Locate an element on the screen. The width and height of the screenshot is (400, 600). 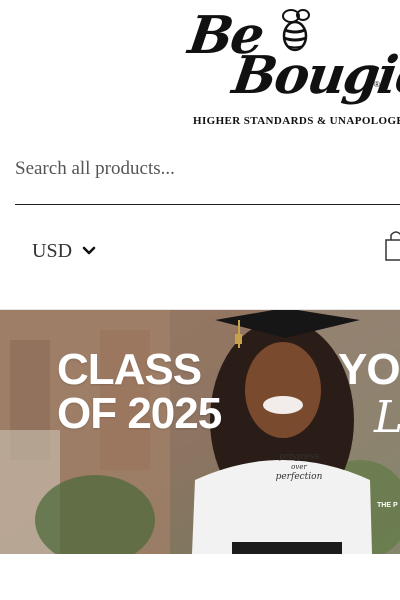
shirt-print: progress over perfection is located at coordinates (299, 467).